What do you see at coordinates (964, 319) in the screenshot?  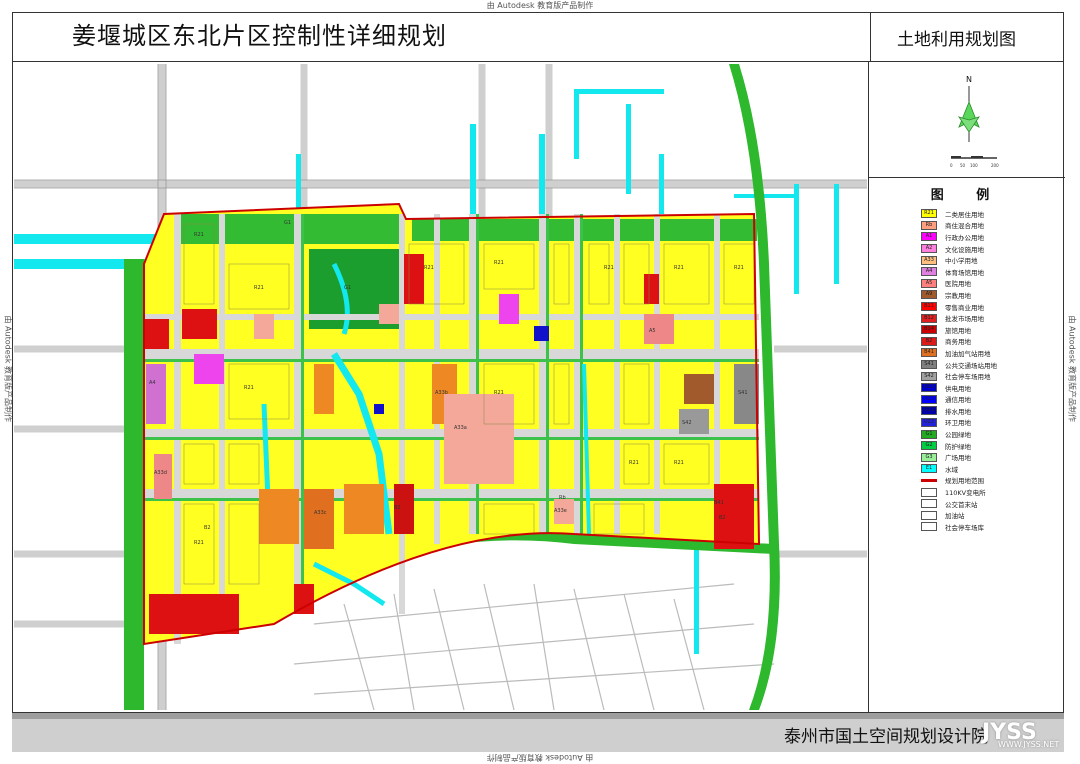 I see `legend-label: 批发市场用地` at bounding box center [964, 319].